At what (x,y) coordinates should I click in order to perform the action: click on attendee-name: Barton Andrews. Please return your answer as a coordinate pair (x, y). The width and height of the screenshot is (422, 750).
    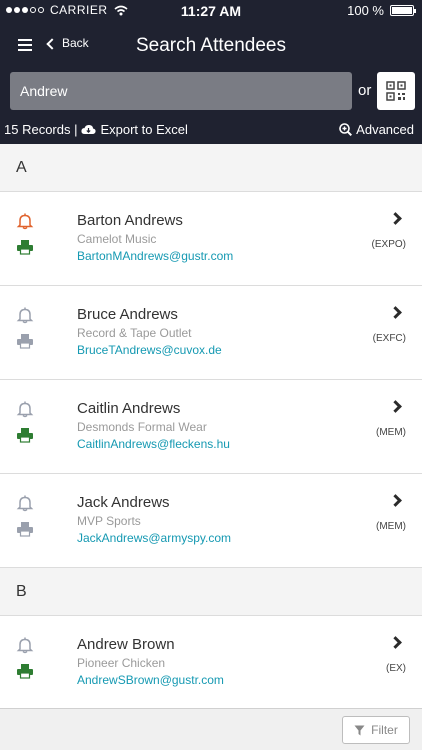
    Looking at the image, I should click on (130, 220).